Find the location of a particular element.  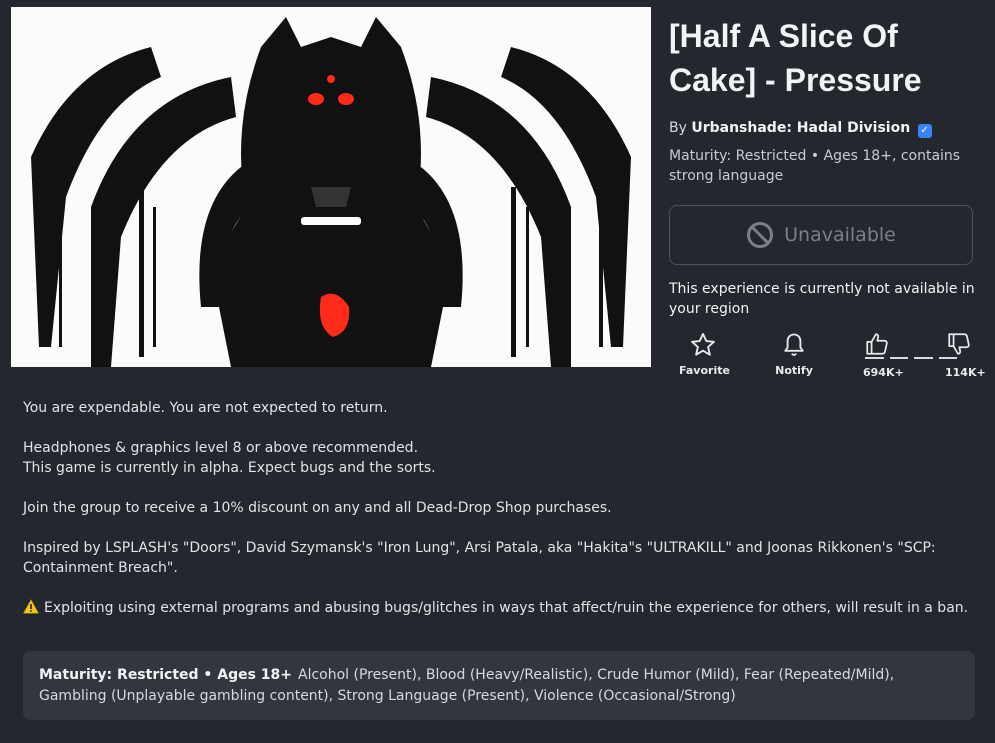

by-label: By is located at coordinates (678, 128).